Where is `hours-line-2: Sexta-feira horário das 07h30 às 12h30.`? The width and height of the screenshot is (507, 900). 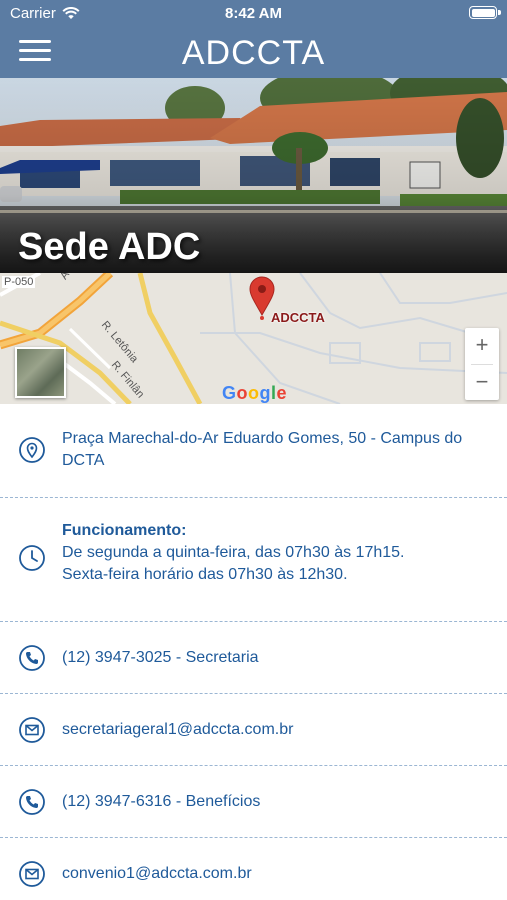
hours-line-2: Sexta-feira horário das 07h30 às 12h30. is located at coordinates (205, 574).